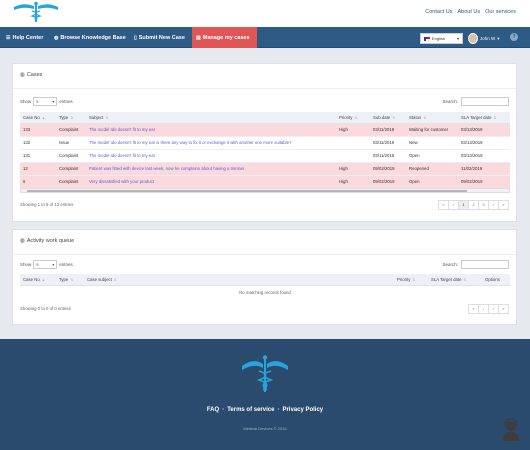 This screenshot has height=450, width=530. I want to click on top-bar: Contact Us About Us Our services, so click(265, 13).